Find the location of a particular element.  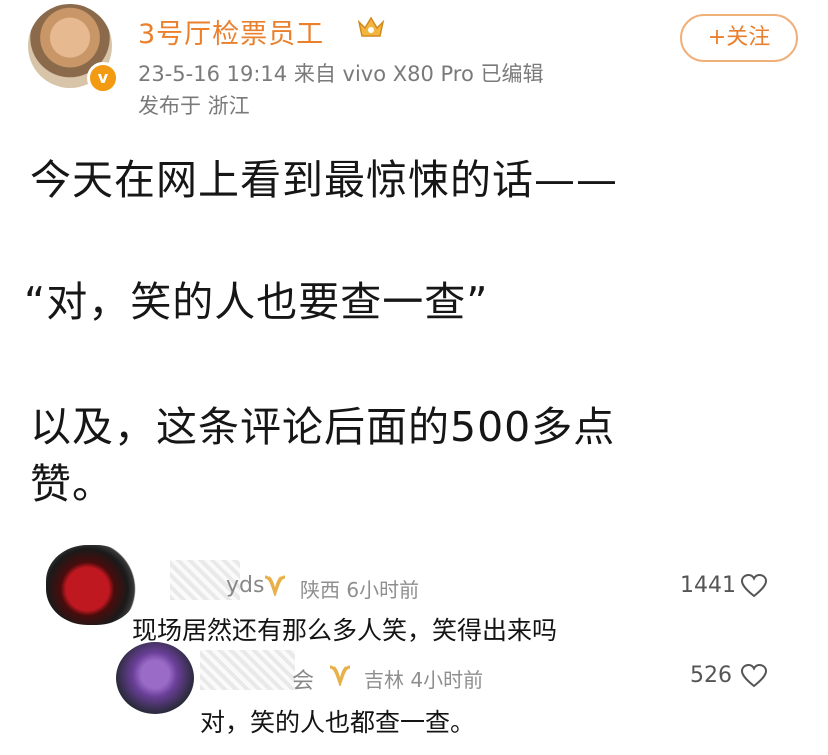

author-name: 3号厅检票员工 is located at coordinates (231, 31).